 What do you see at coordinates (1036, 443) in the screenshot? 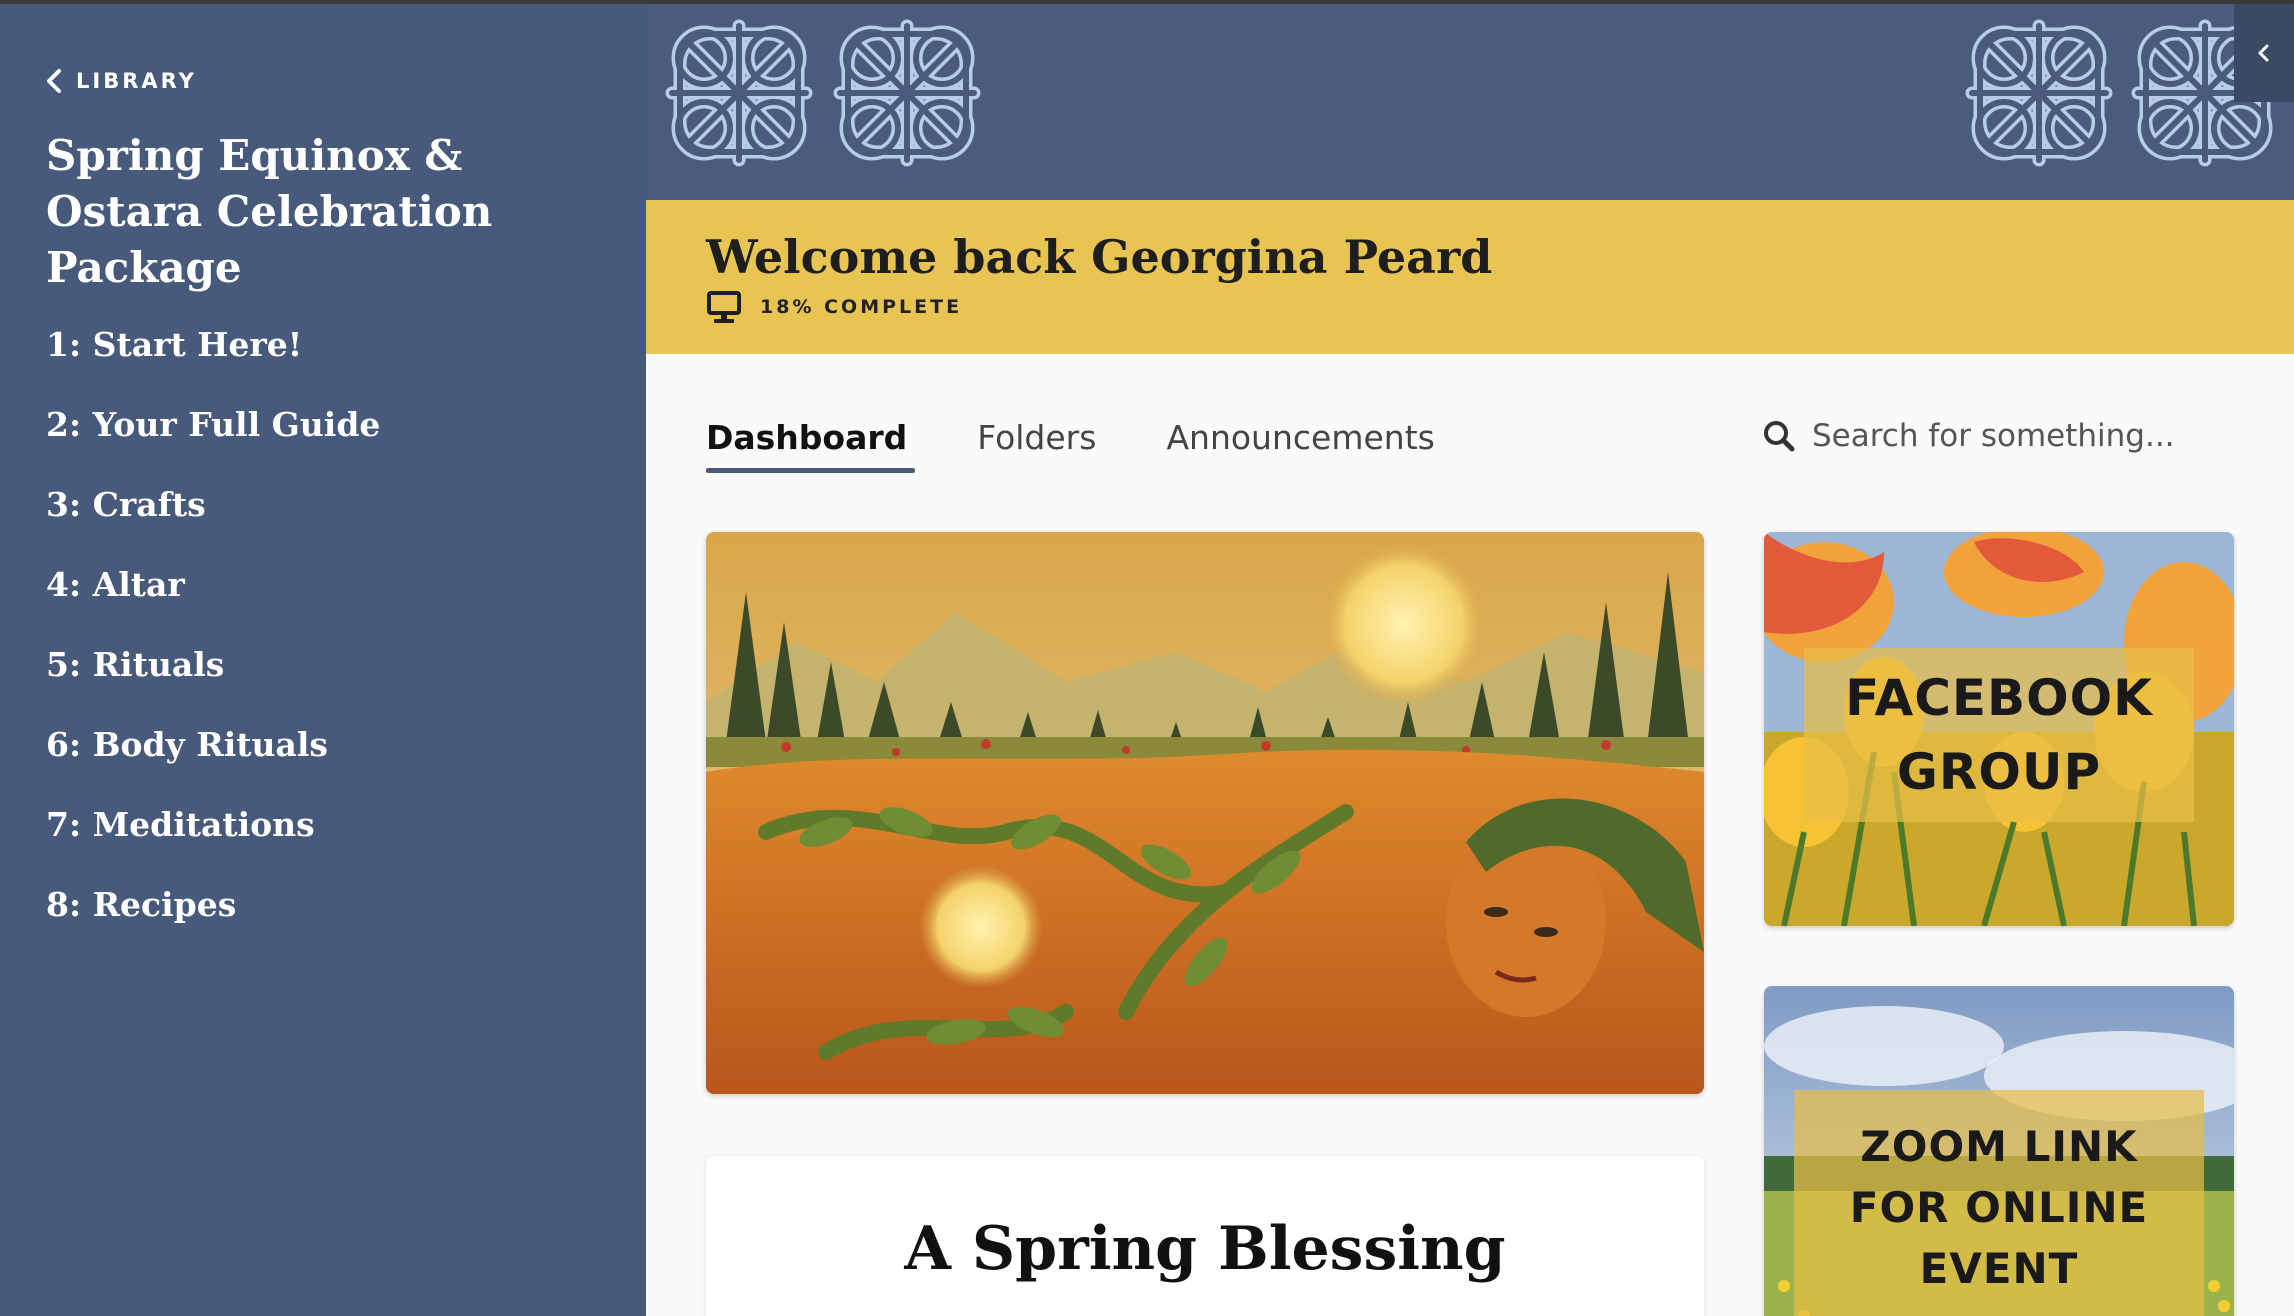
I see `tab-folders: Folders` at bounding box center [1036, 443].